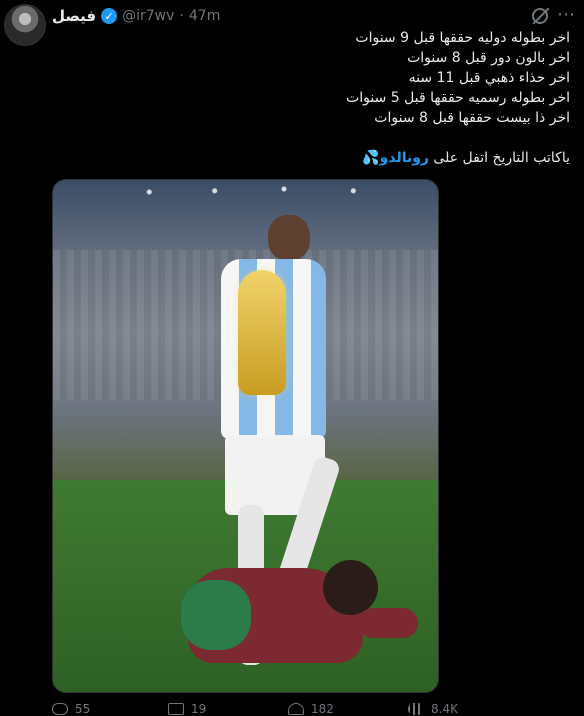  What do you see at coordinates (74, 16) in the screenshot?
I see `display-name: فيصل` at bounding box center [74, 16].